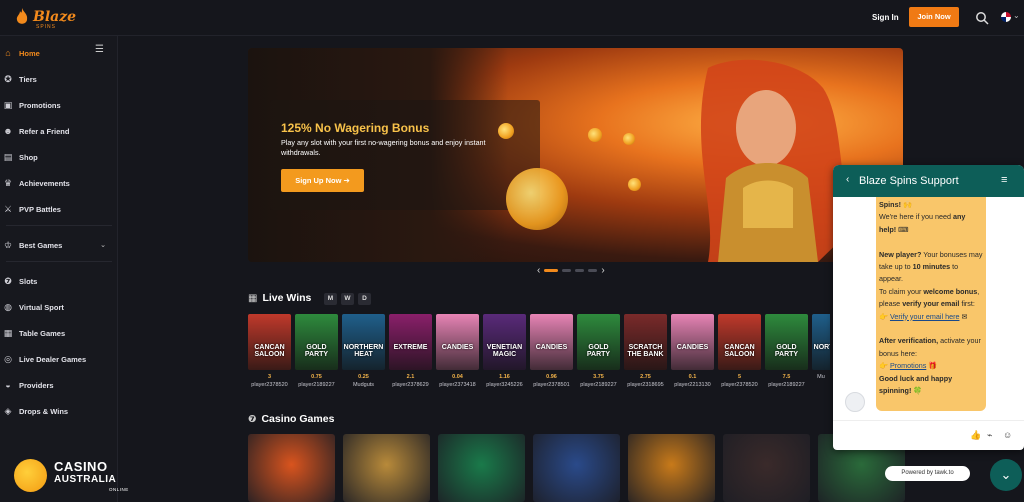  Describe the element at coordinates (537, 199) in the screenshot. I see `spinning-coin-graphic` at that location.